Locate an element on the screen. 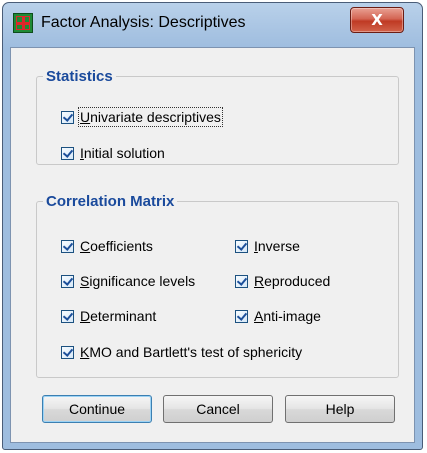 The width and height of the screenshot is (427, 453). correlation-matrix-legend: Correlation Matrix is located at coordinates (110, 201).